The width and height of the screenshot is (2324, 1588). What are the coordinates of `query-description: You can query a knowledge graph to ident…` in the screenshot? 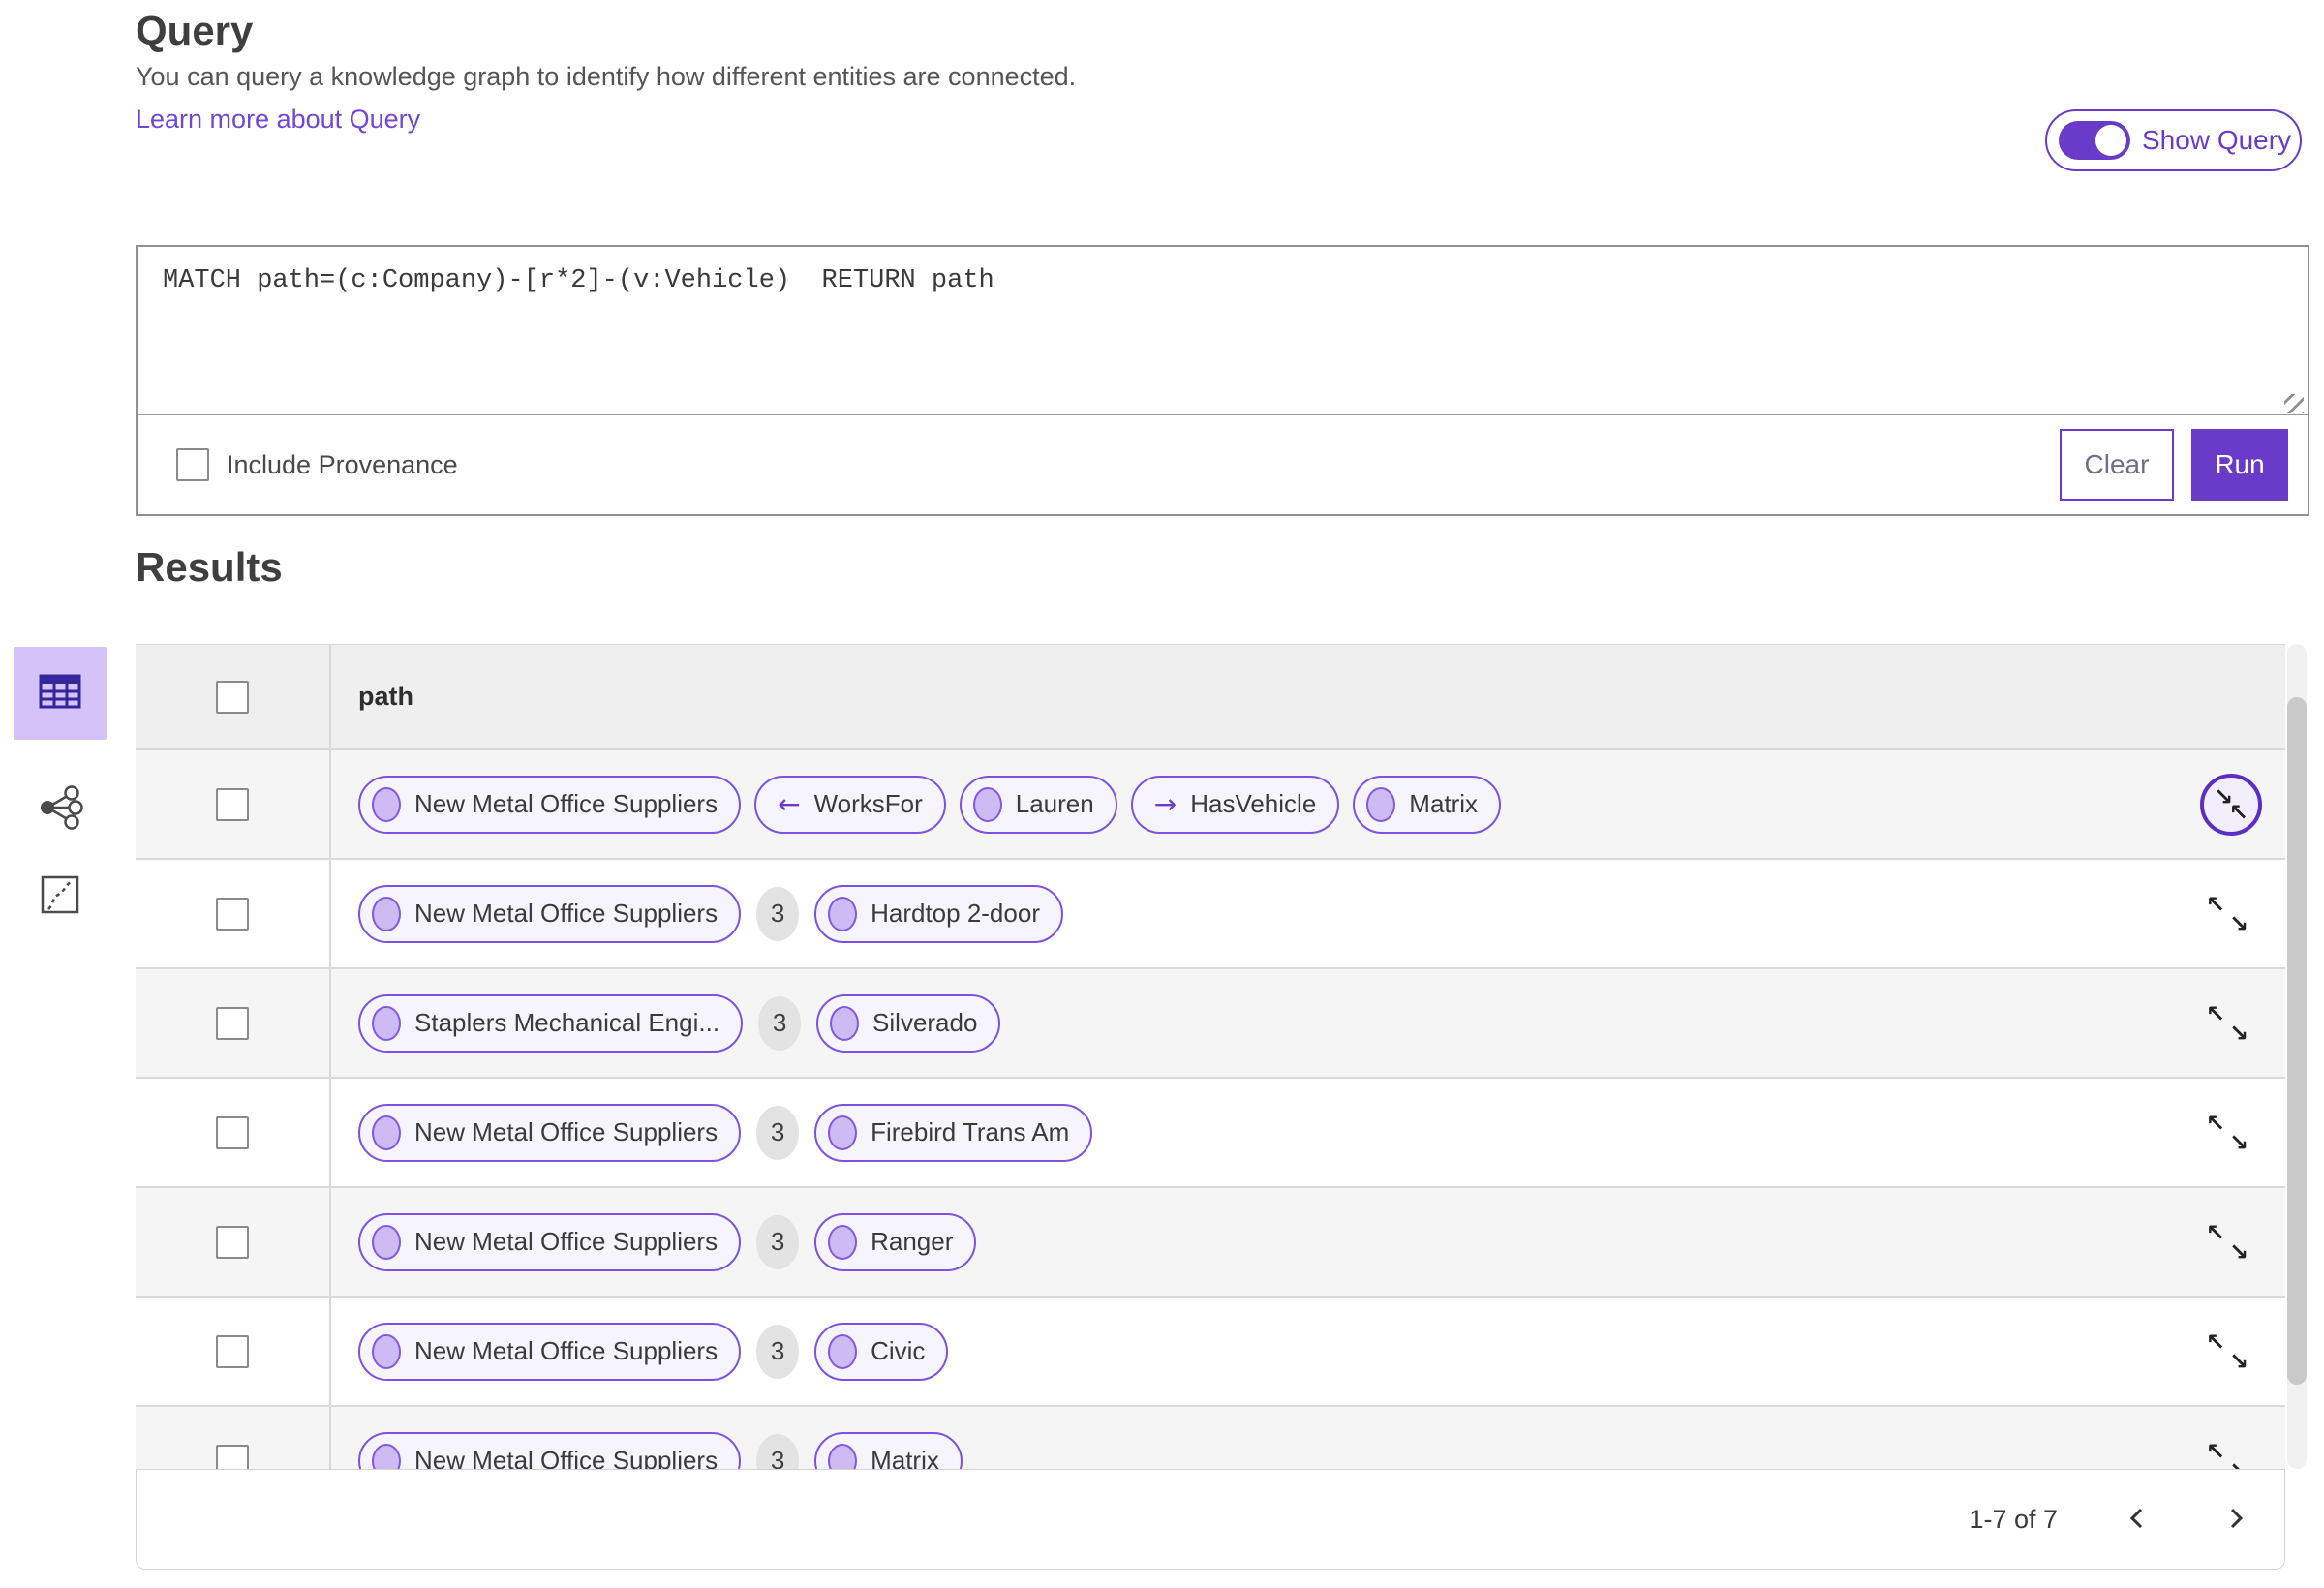 It's located at (607, 76).